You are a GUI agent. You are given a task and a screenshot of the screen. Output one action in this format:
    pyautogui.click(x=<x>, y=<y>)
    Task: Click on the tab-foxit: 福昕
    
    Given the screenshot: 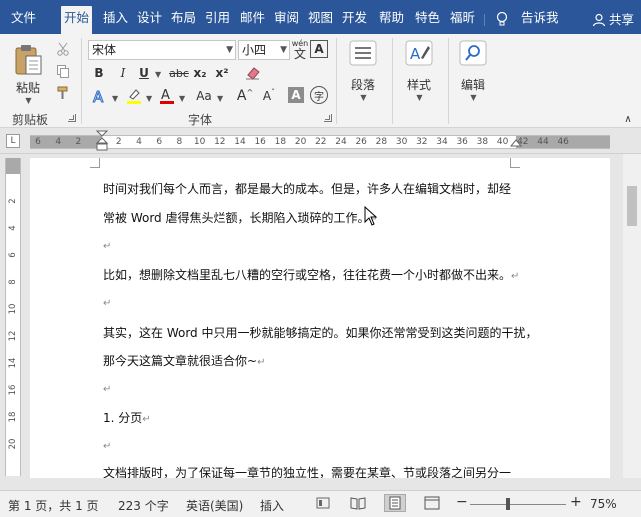 What is the action you would take?
    pyautogui.click(x=462, y=20)
    